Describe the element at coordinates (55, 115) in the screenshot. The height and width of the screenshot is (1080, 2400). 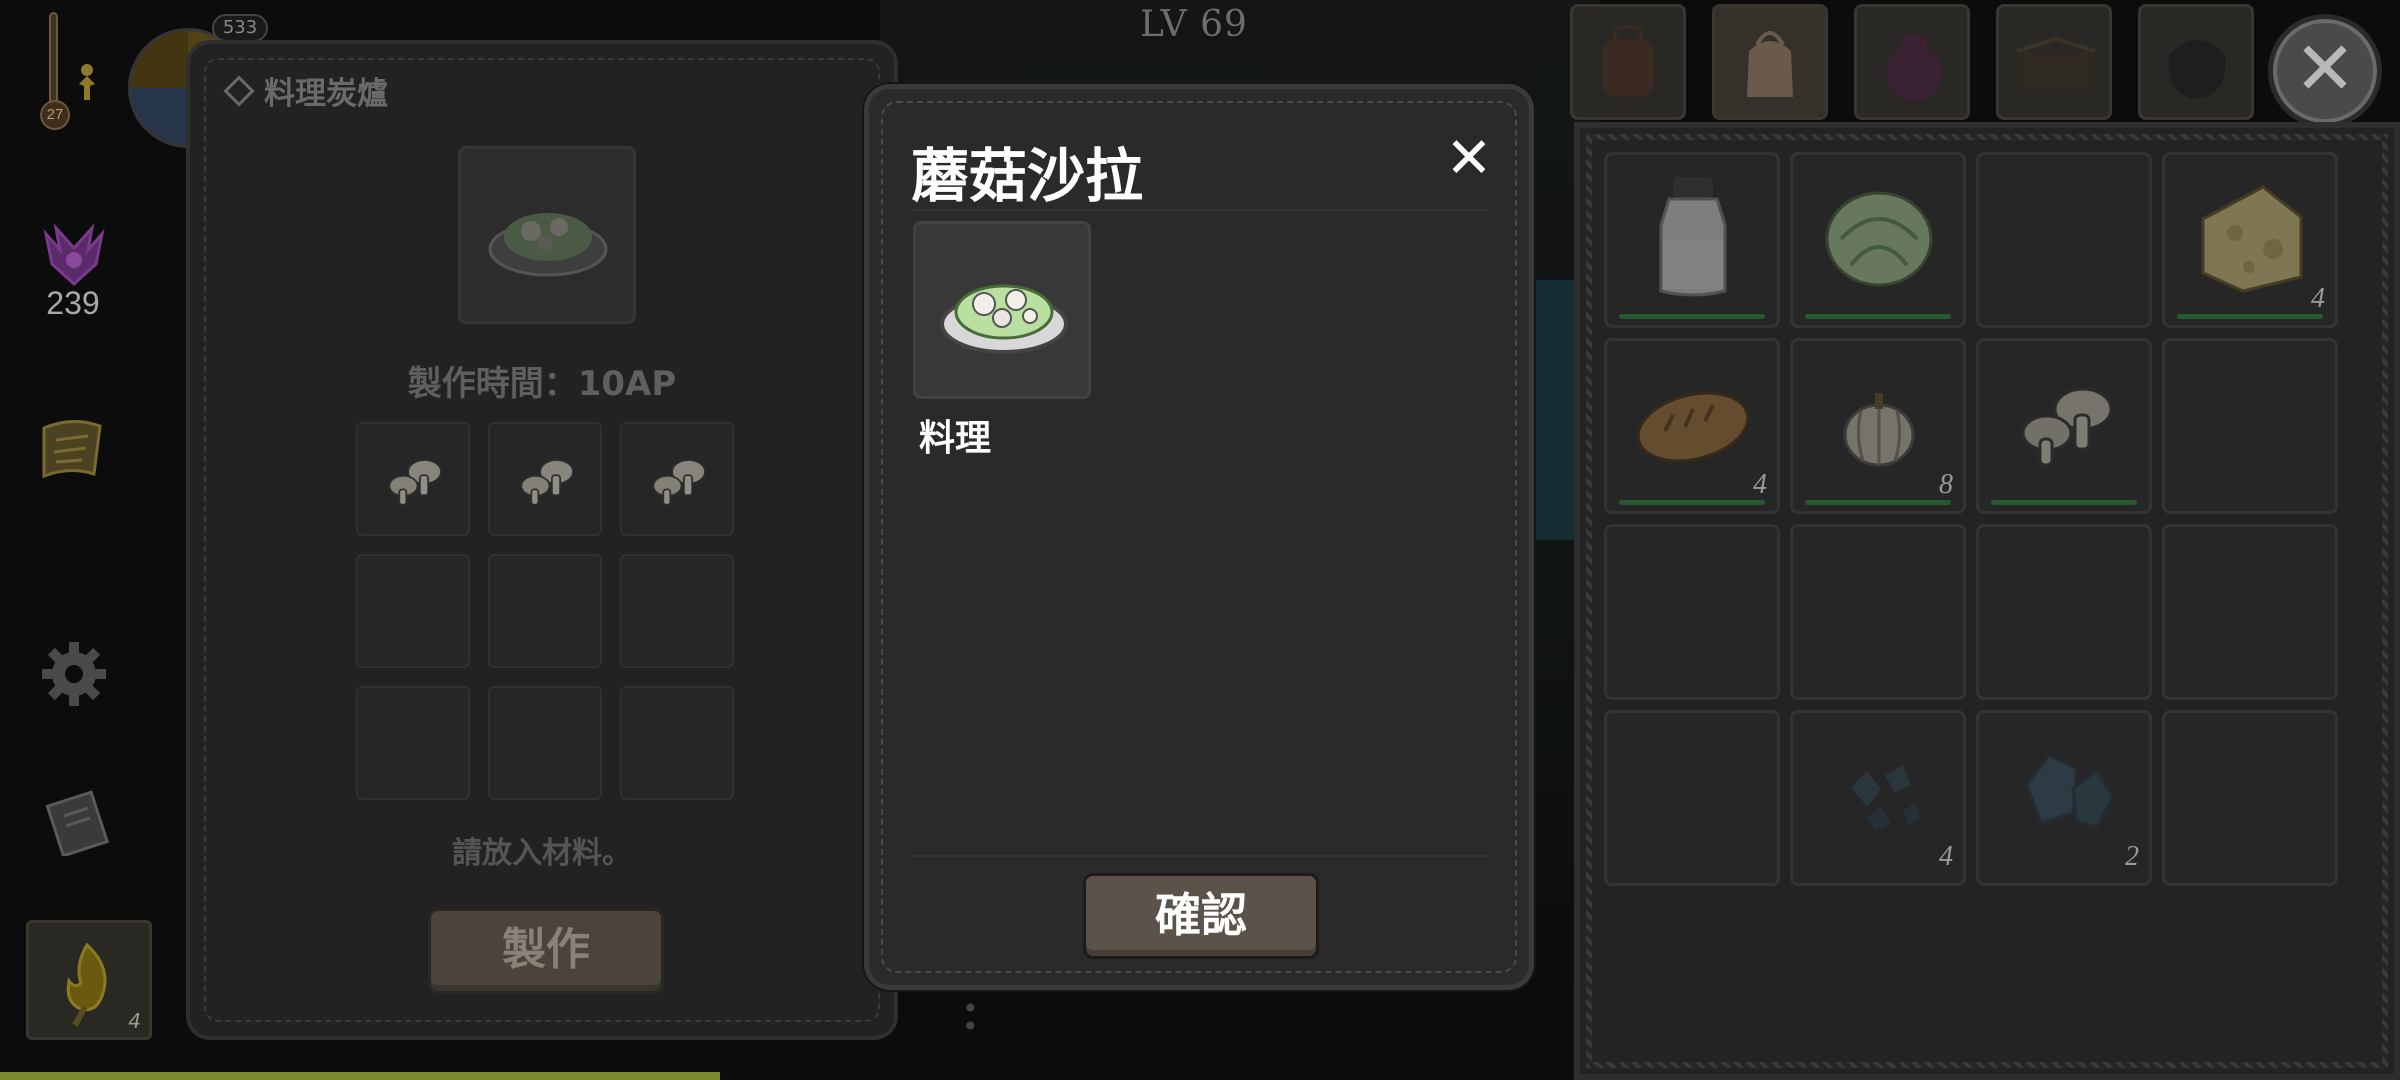
I see `temperature-value: 27` at that location.